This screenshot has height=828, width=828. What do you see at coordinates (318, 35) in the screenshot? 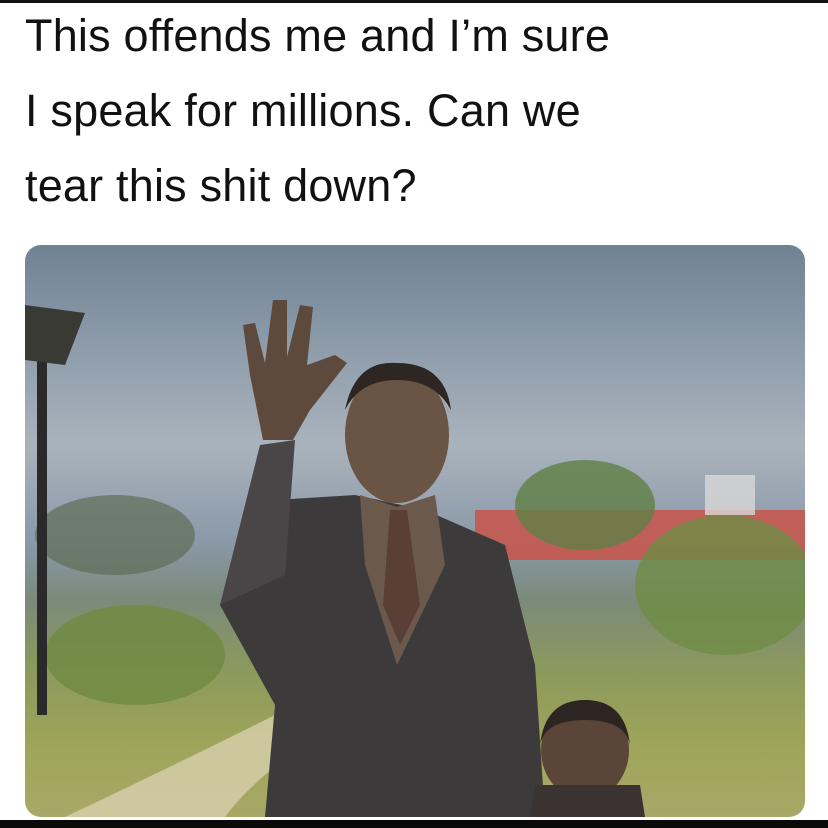
I see `caption-line: This offends me and I’m sure` at bounding box center [318, 35].